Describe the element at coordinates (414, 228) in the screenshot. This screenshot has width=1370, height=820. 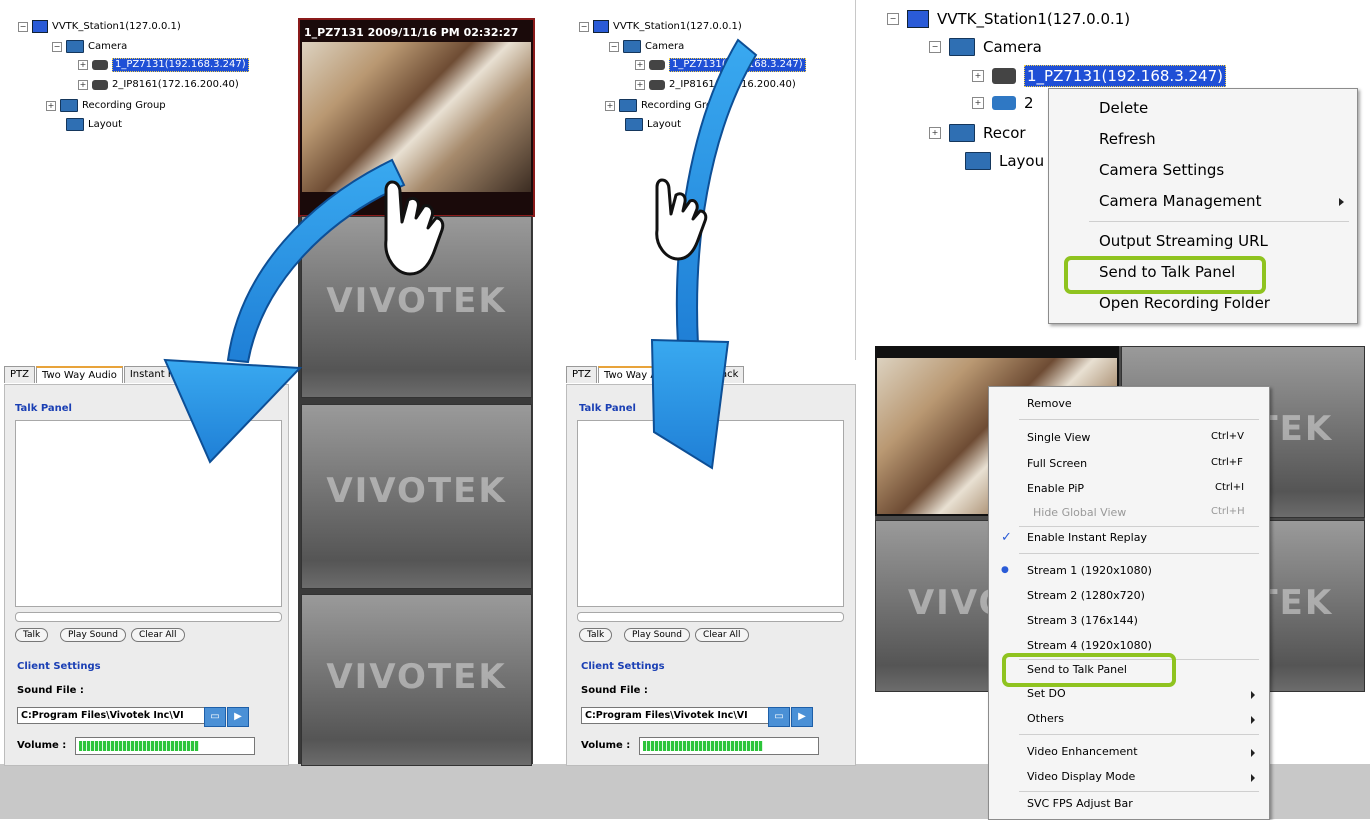
I see `hand-cursor-icon` at that location.